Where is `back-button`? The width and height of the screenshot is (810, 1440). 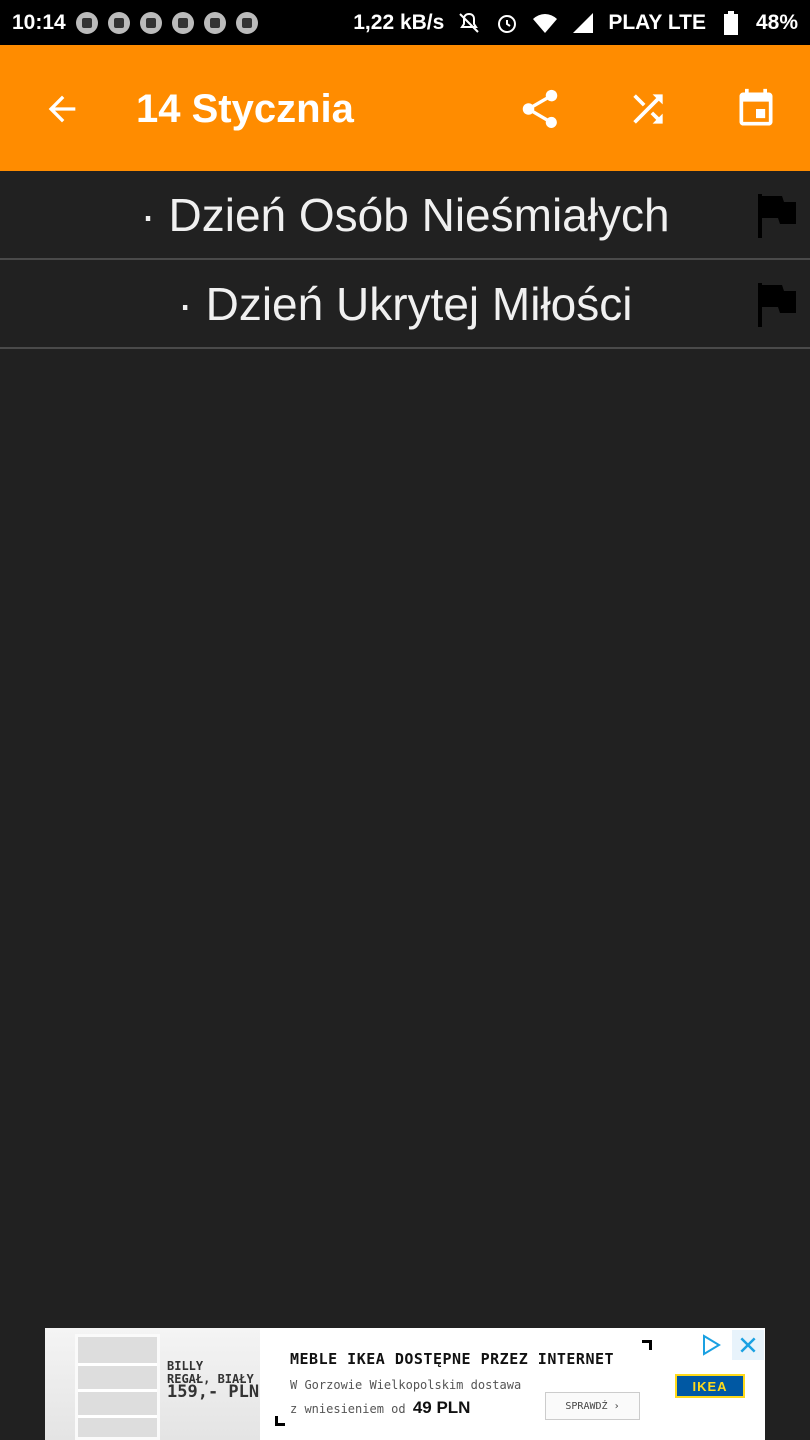
back-button is located at coordinates (62, 109).